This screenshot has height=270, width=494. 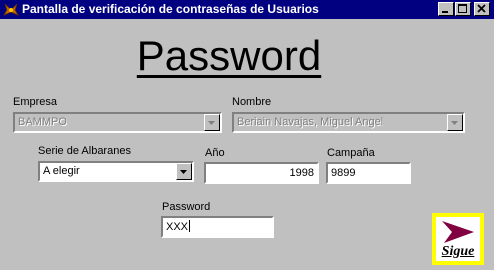 I want to click on page-title: Password, so click(x=229, y=55).